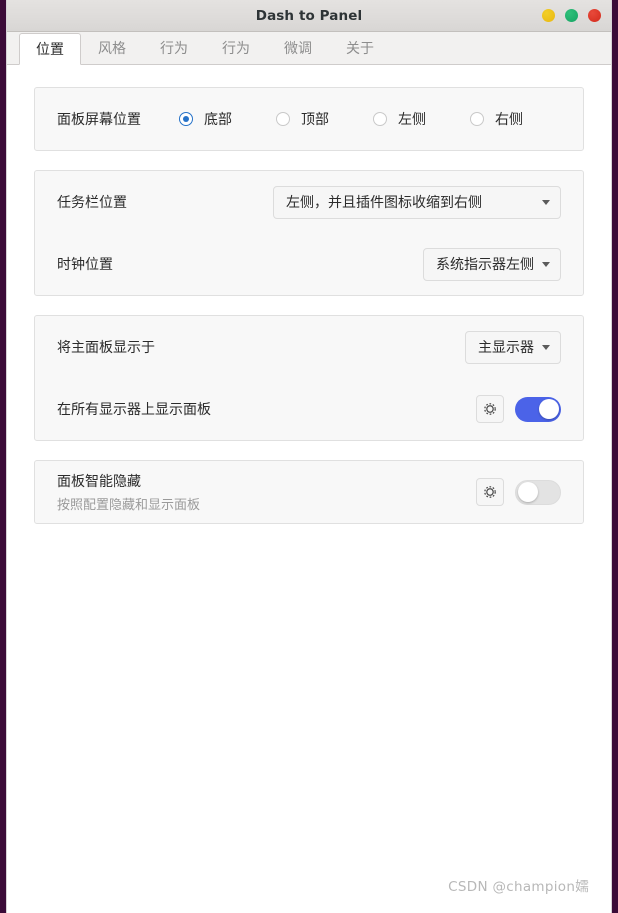  What do you see at coordinates (112, 48) in the screenshot?
I see `tab-style: 风格` at bounding box center [112, 48].